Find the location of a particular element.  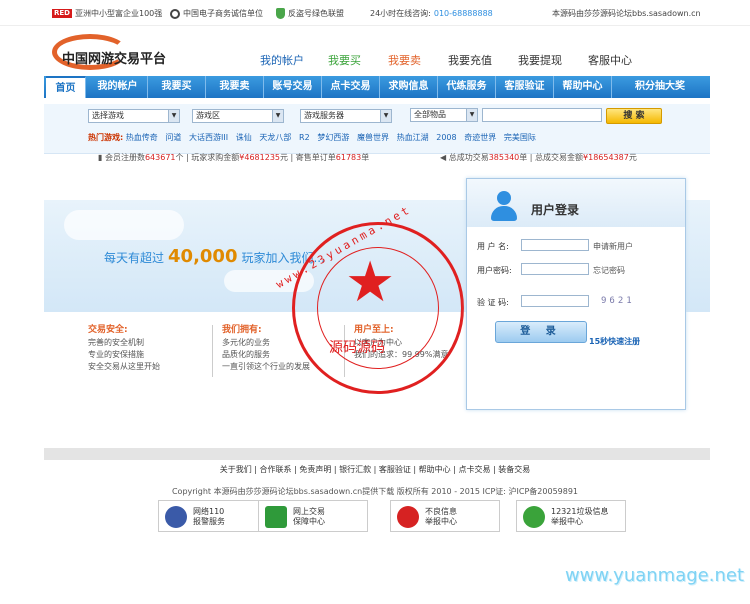

ecommerce-text: 中国电子商务诚信单位 is located at coordinates (223, 13).